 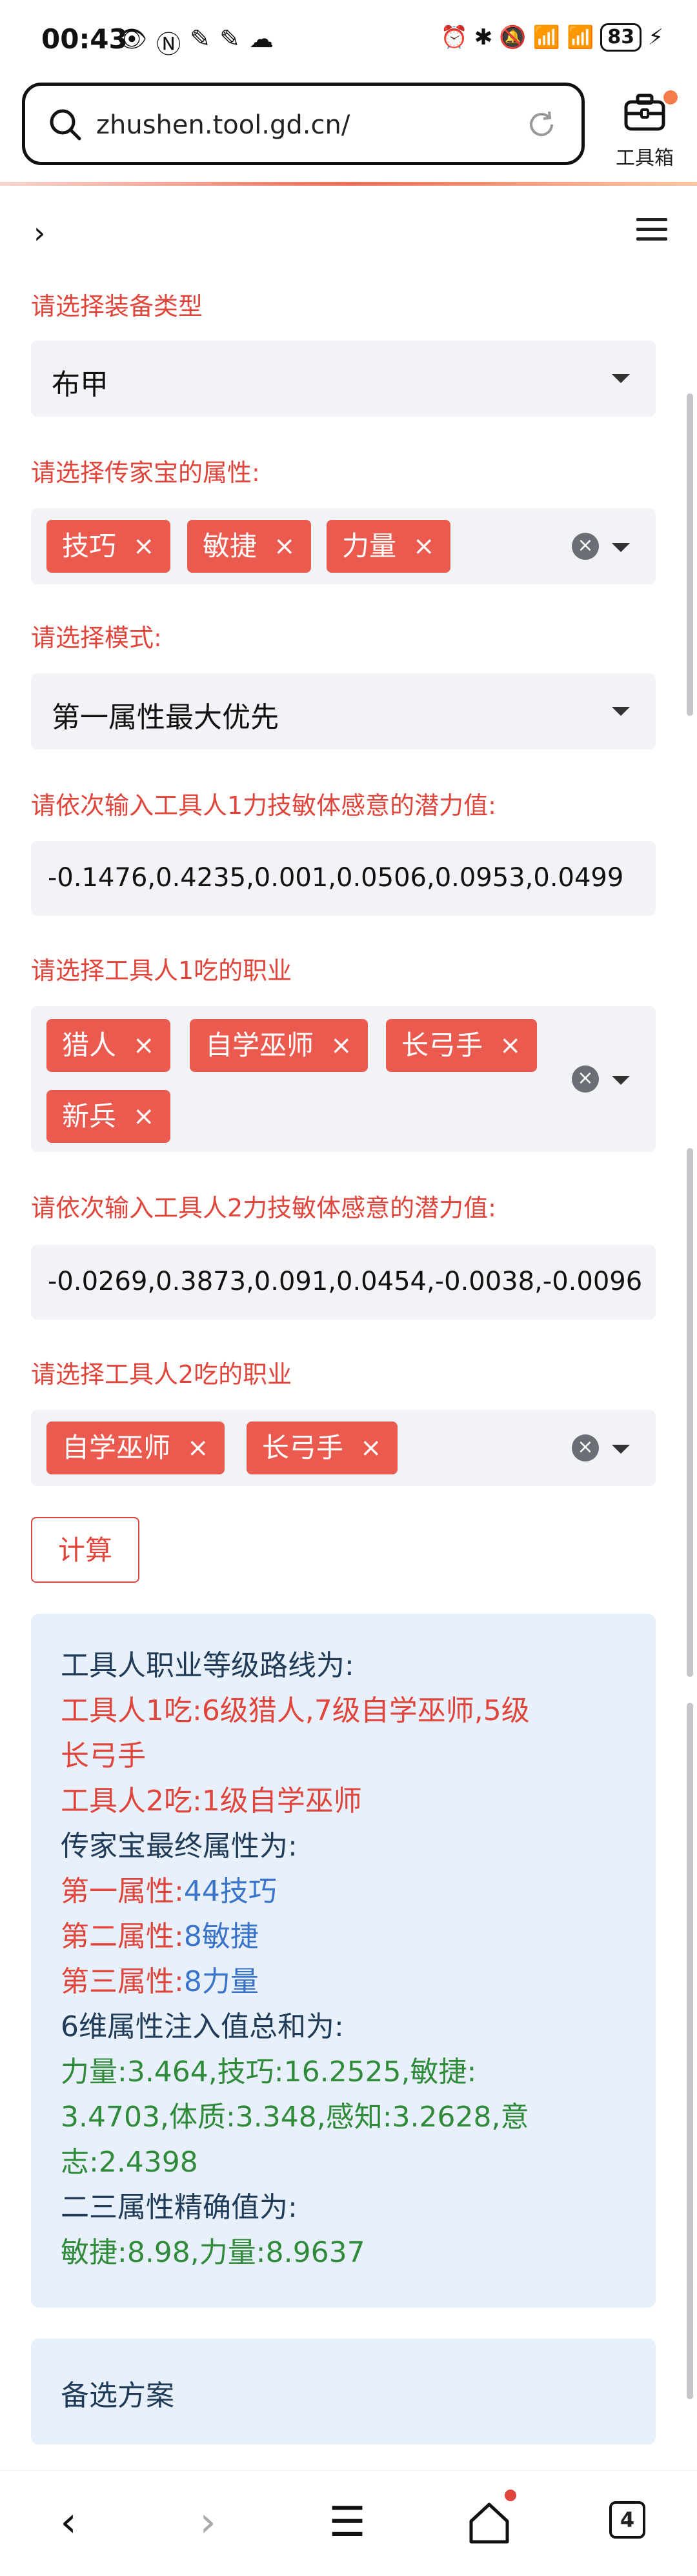 What do you see at coordinates (89, 546) in the screenshot?
I see `tag-label: 技巧` at bounding box center [89, 546].